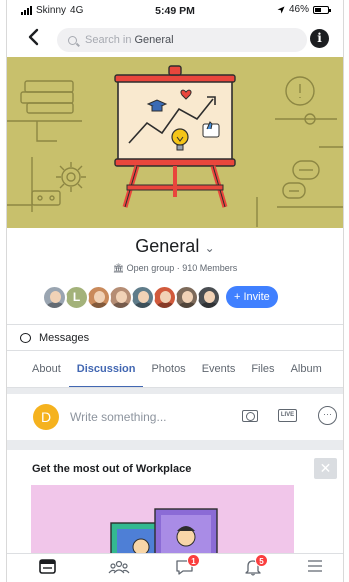  I want to click on member-avatar: L, so click(76, 297).